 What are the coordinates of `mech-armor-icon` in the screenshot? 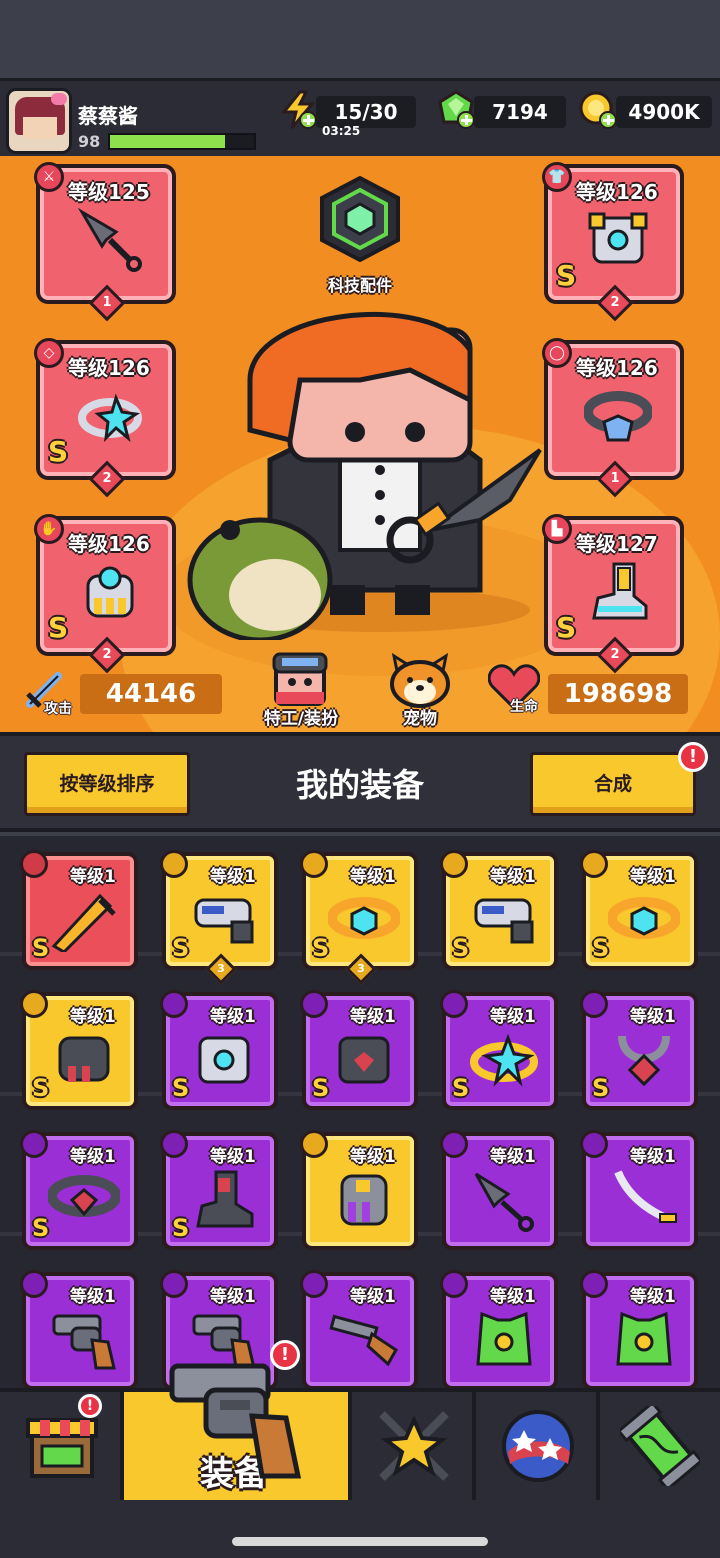 It's located at (618, 238).